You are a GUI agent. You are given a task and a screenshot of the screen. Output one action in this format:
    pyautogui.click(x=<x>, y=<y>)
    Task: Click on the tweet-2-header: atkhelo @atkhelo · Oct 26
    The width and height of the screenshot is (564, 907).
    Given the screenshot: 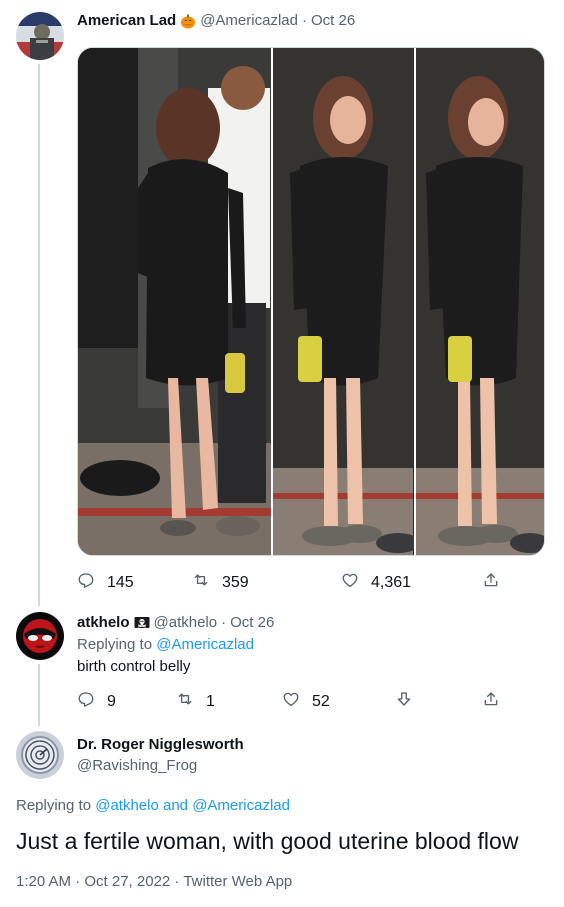 What is the action you would take?
    pyautogui.click(x=175, y=622)
    